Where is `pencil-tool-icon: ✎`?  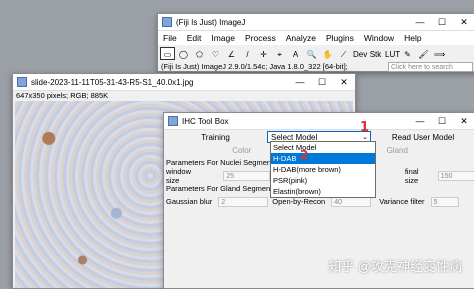 pencil-tool-icon: ✎ is located at coordinates (407, 53).